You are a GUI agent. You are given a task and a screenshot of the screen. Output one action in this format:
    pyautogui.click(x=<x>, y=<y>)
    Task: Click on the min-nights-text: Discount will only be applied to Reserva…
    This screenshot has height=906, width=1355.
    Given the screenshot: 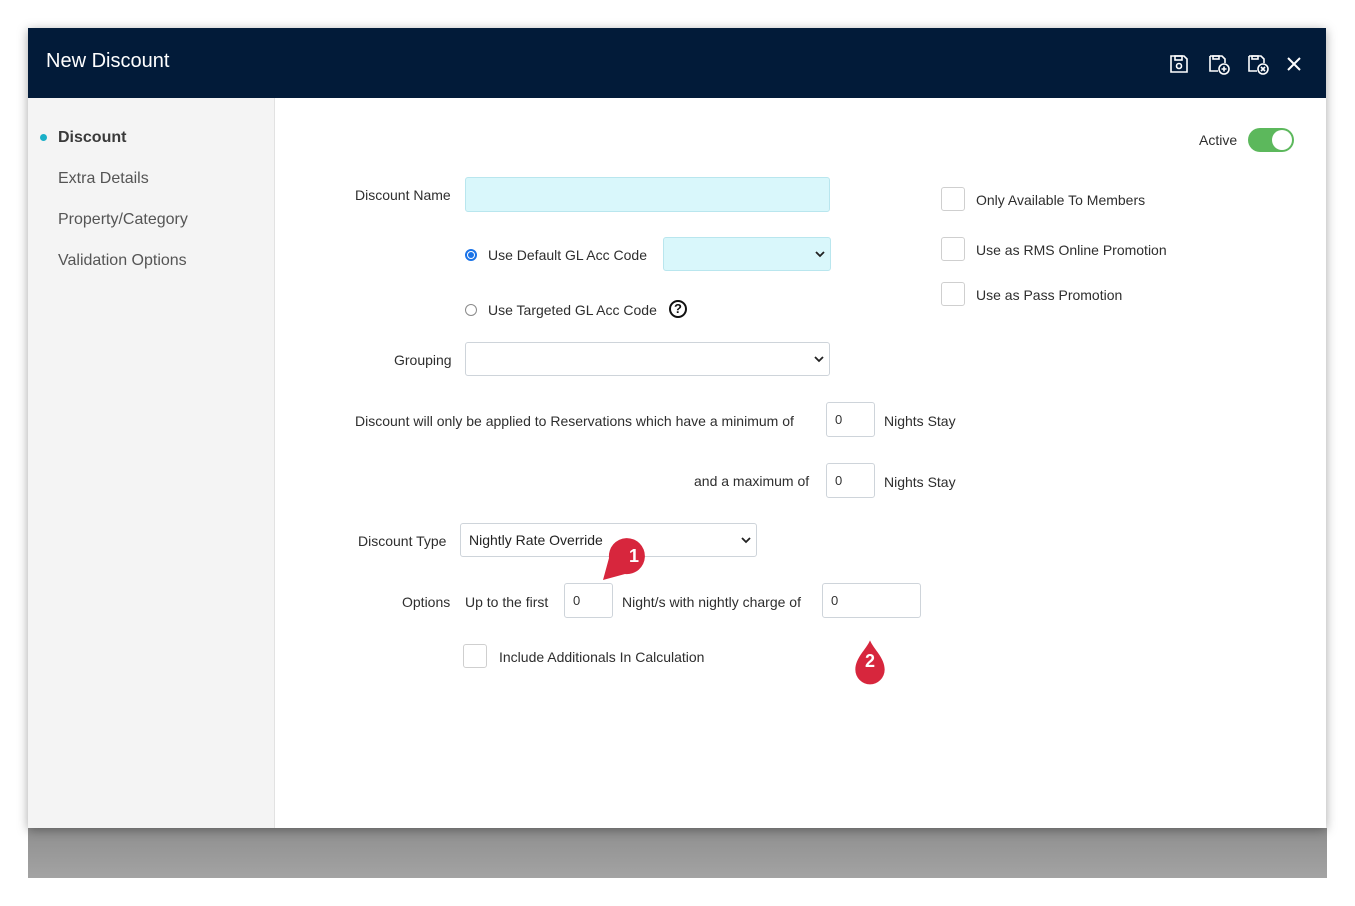 What is the action you would take?
    pyautogui.click(x=574, y=421)
    